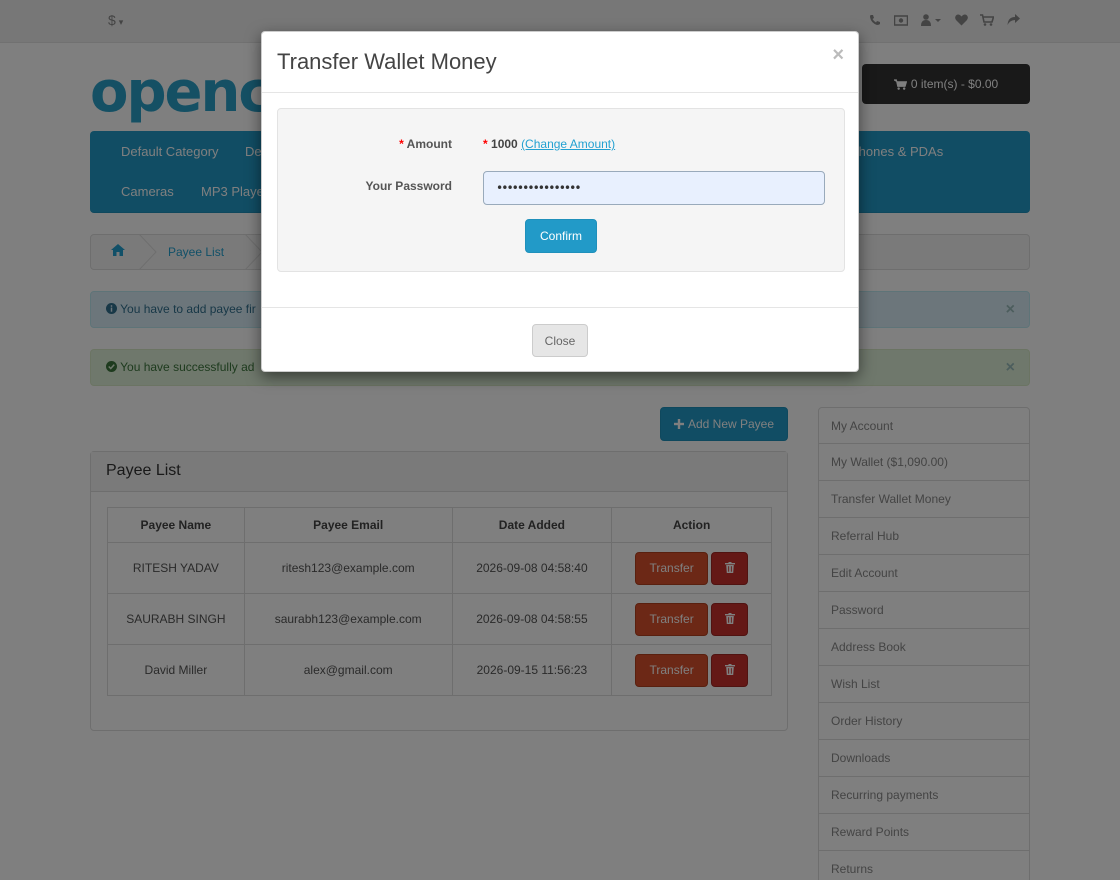 The image size is (1120, 880). I want to click on amount-display: * 1000 (Change Amount), so click(549, 144).